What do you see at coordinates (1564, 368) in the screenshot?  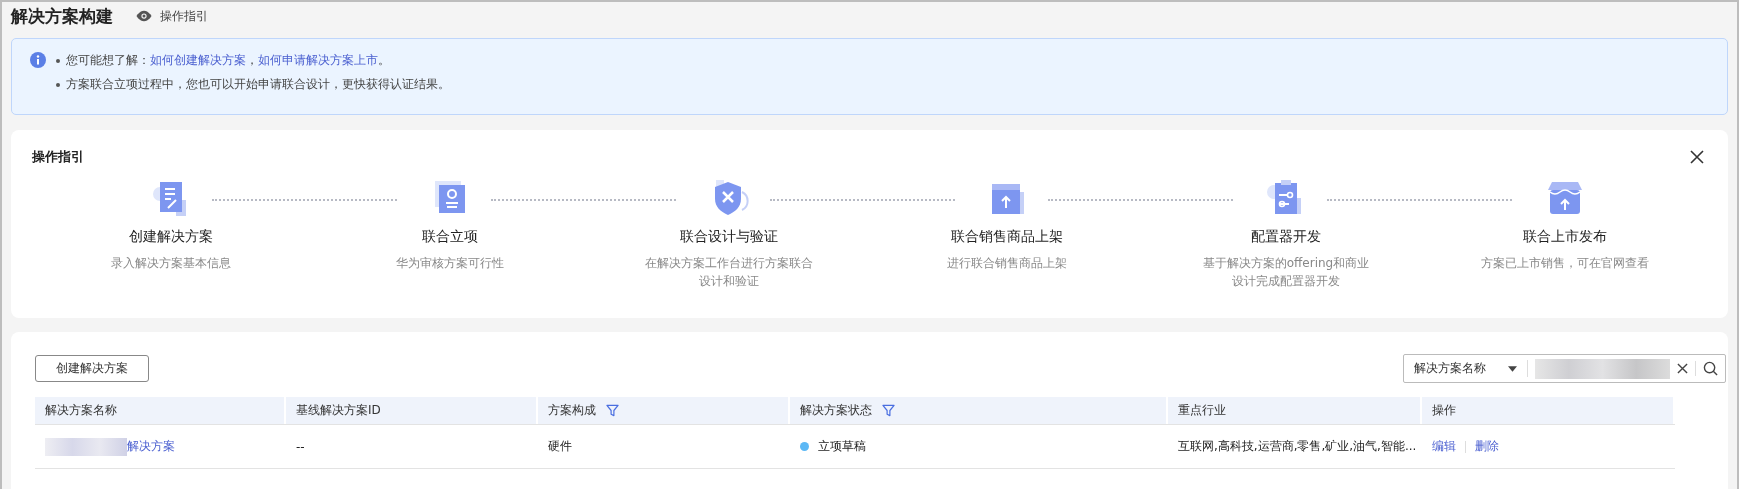 I see `search-bar: 解决方案名称` at bounding box center [1564, 368].